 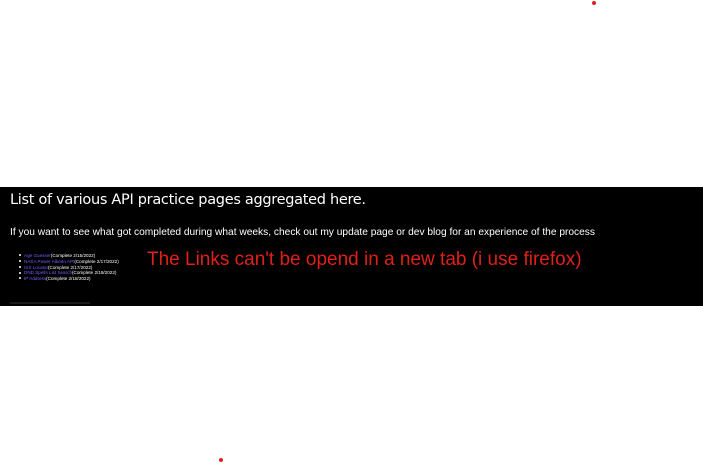 I want to click on age-guesser-link: Age Guesser, so click(x=37, y=255).